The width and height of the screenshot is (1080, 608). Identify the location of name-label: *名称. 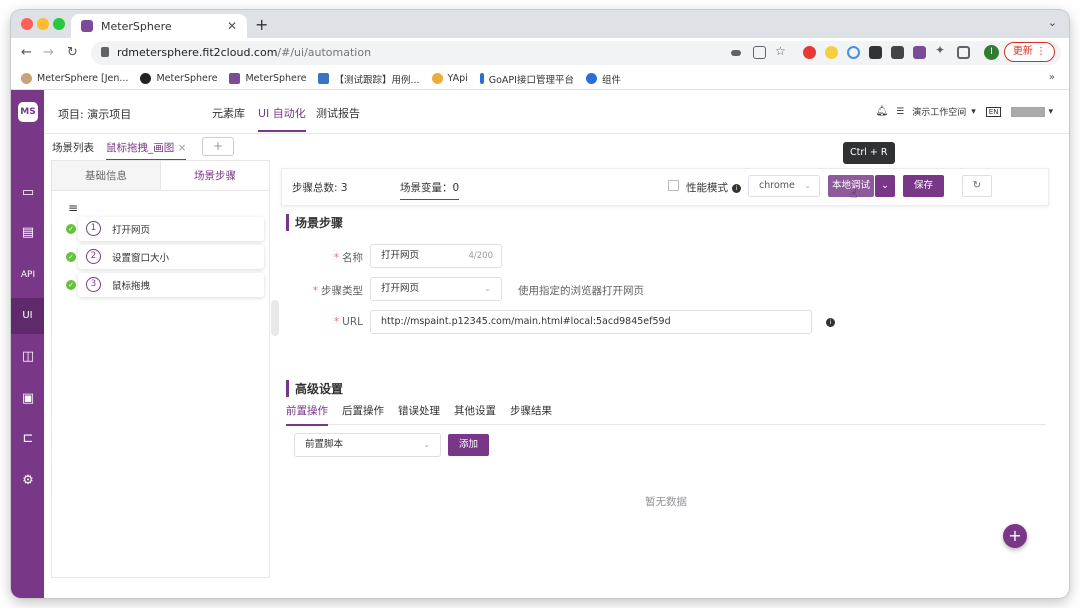
(328, 257).